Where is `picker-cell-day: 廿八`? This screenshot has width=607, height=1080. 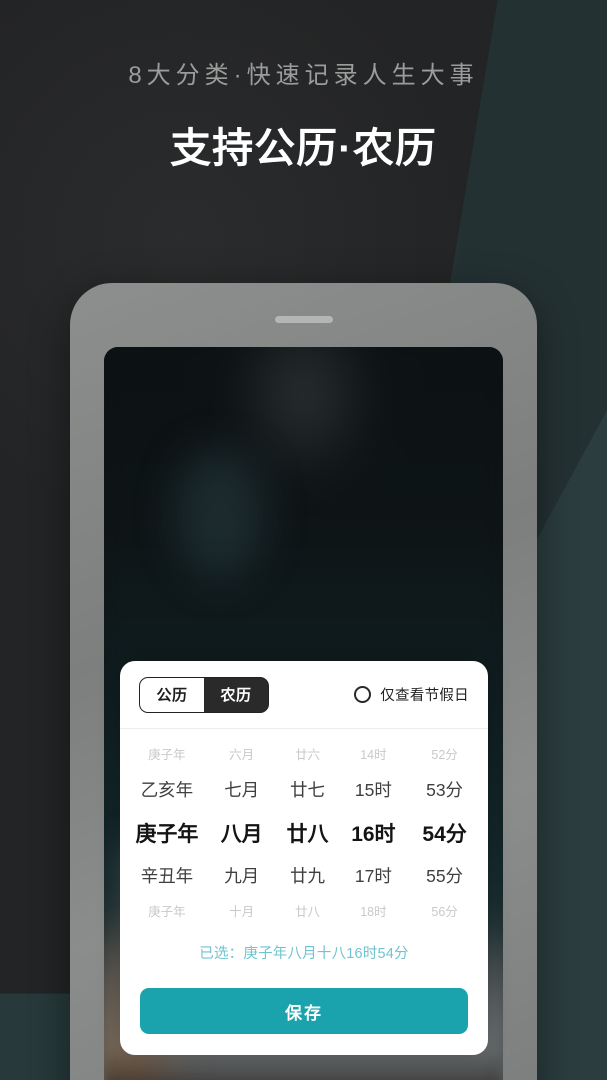
picker-cell-day: 廿八 is located at coordinates (308, 912).